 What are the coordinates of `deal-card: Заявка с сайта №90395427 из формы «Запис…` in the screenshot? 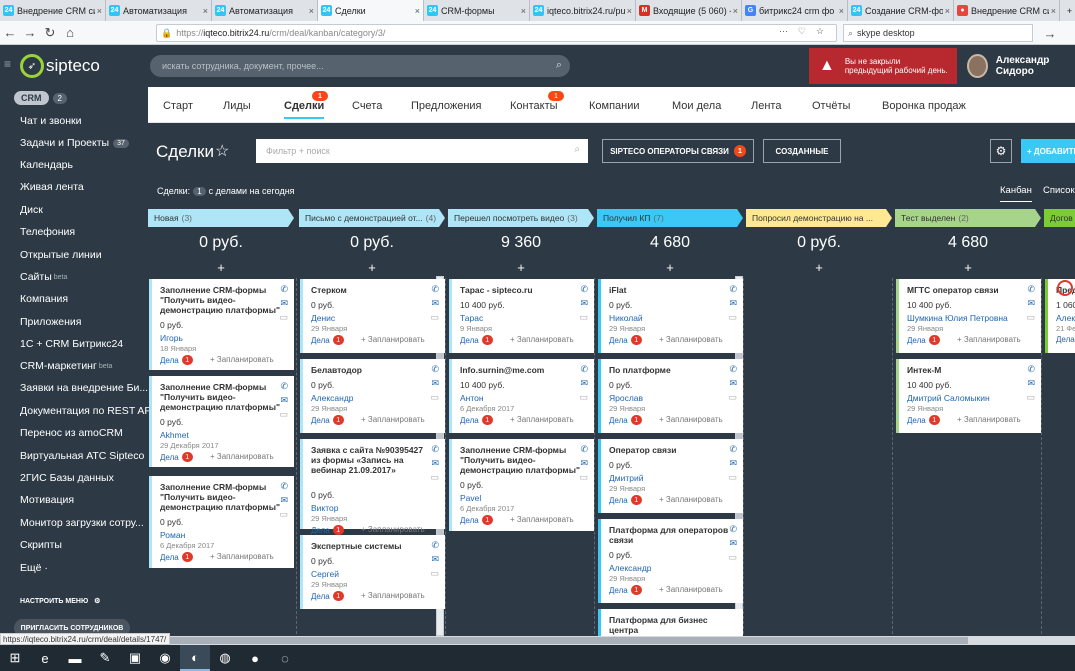 It's located at (372, 487).